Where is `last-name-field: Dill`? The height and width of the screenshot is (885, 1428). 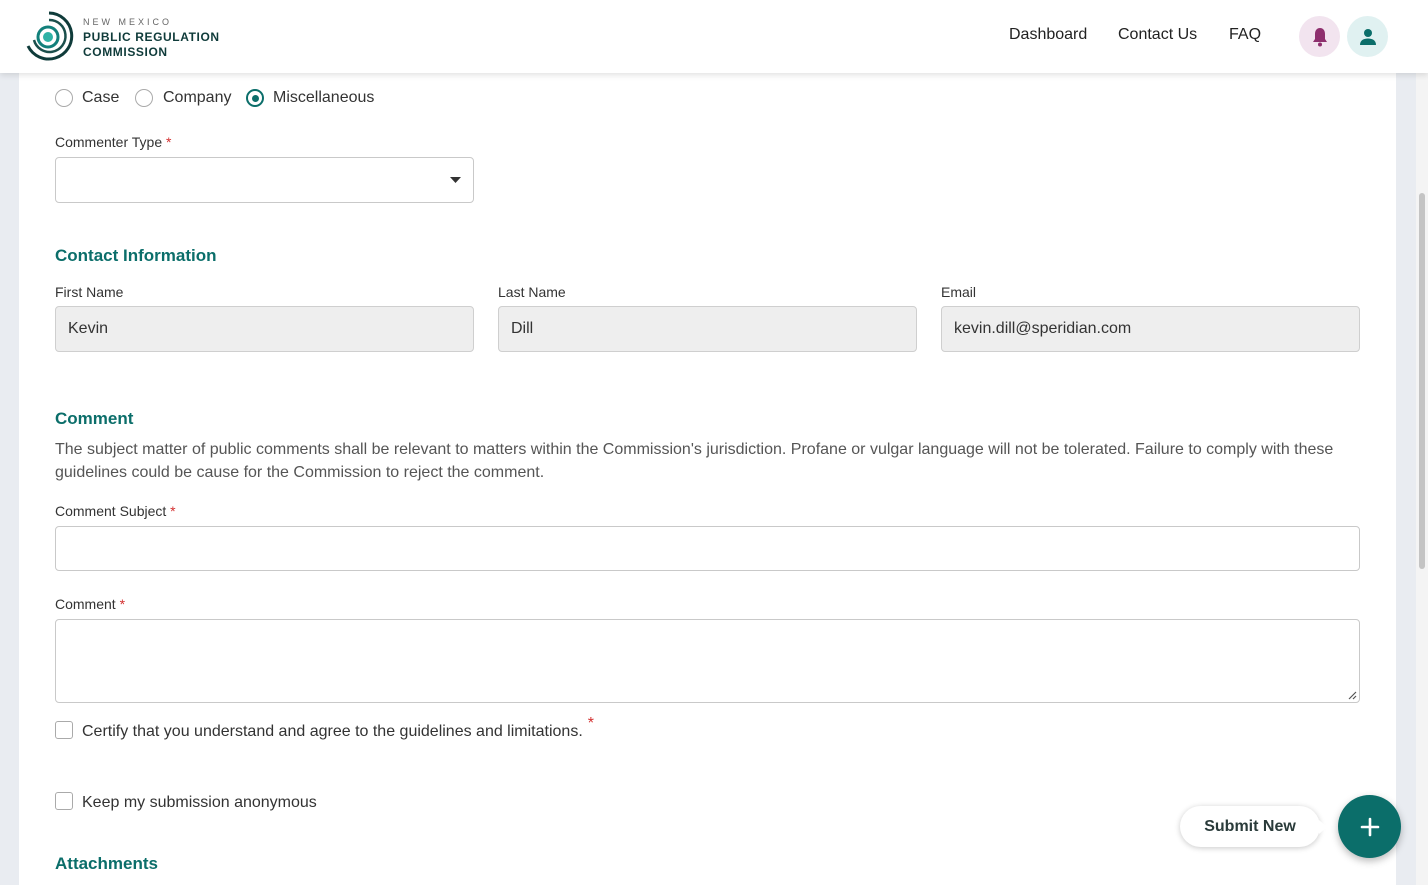
last-name-field: Dill is located at coordinates (707, 329).